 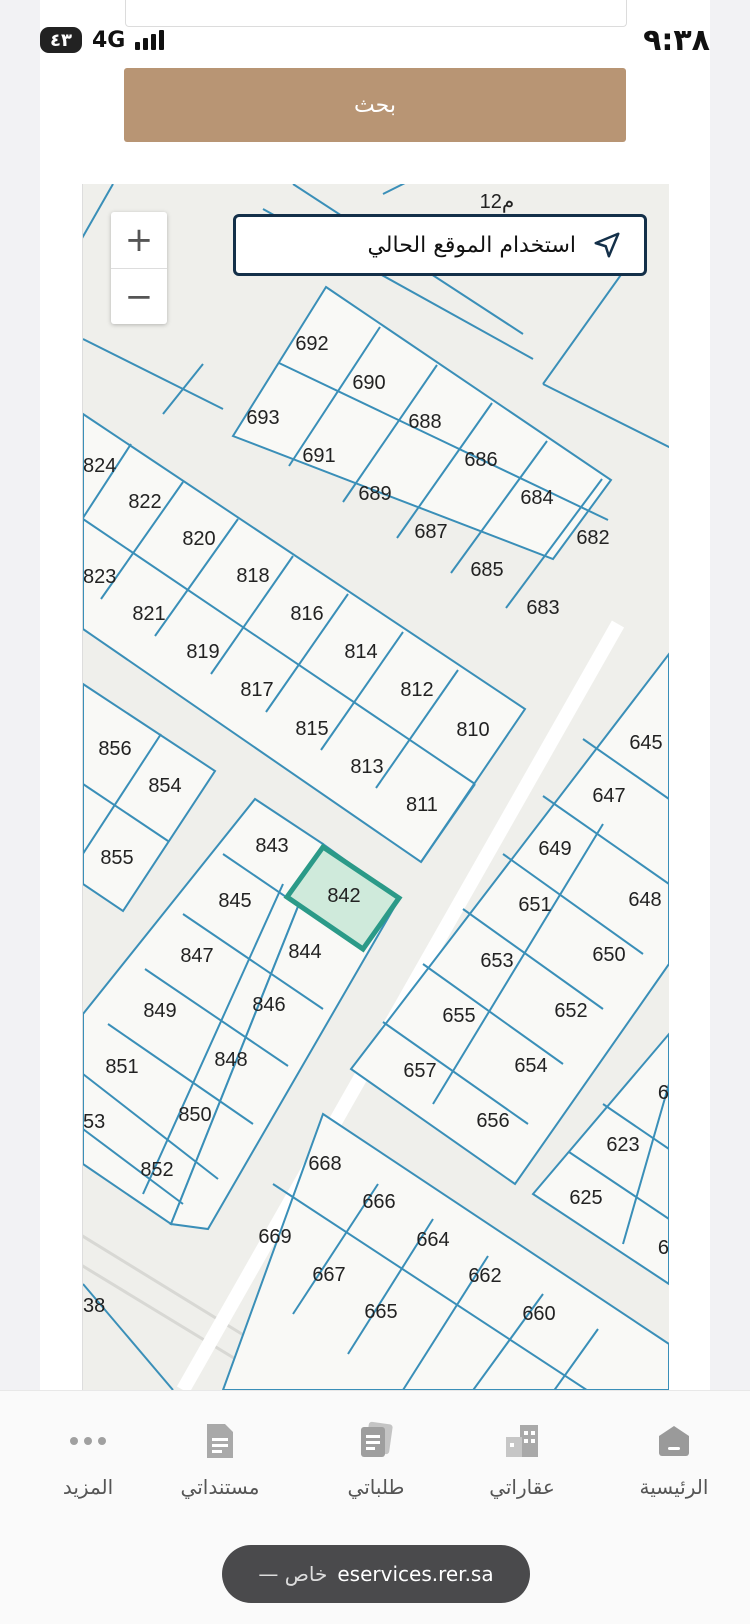 I want to click on plot-number: 662, so click(x=484, y=1276).